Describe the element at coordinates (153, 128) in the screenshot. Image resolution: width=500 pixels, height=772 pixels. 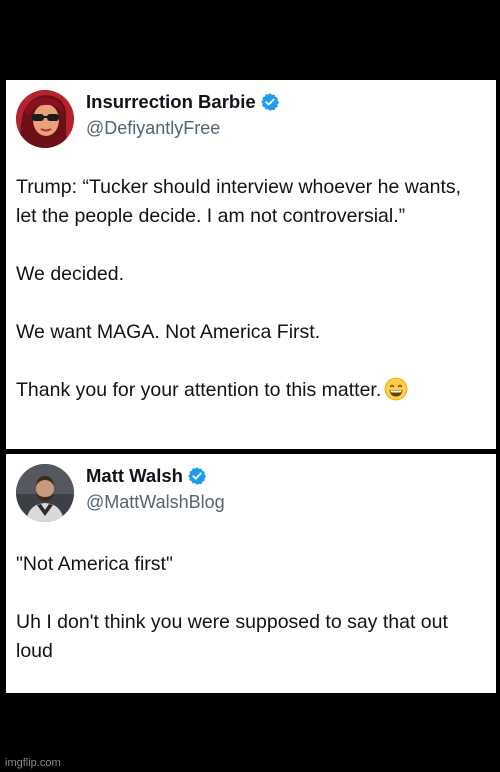
I see `user-handle: @DefiyantlyFree` at that location.